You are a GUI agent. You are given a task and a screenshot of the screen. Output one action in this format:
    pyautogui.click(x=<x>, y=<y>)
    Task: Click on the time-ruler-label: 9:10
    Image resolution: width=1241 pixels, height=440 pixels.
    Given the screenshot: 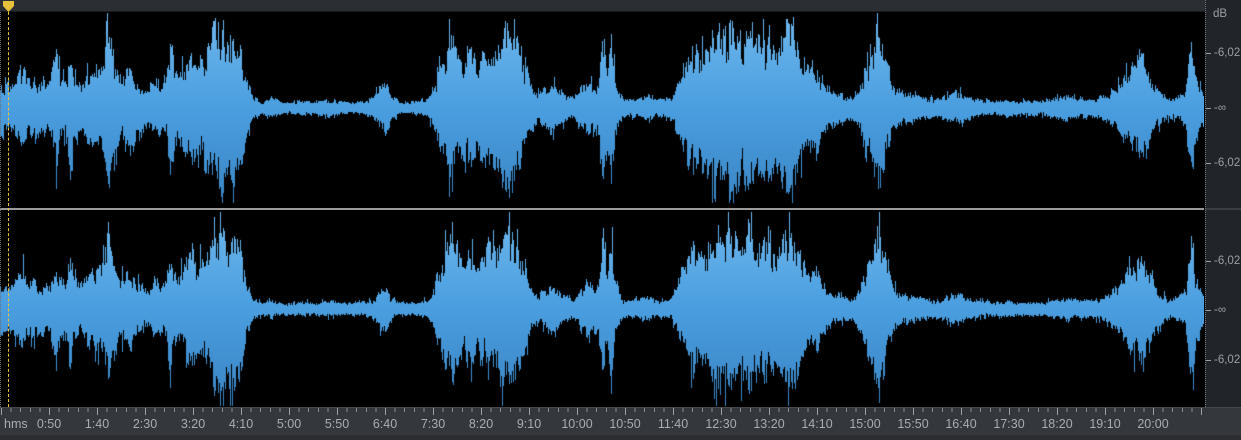 What is the action you would take?
    pyautogui.click(x=529, y=424)
    